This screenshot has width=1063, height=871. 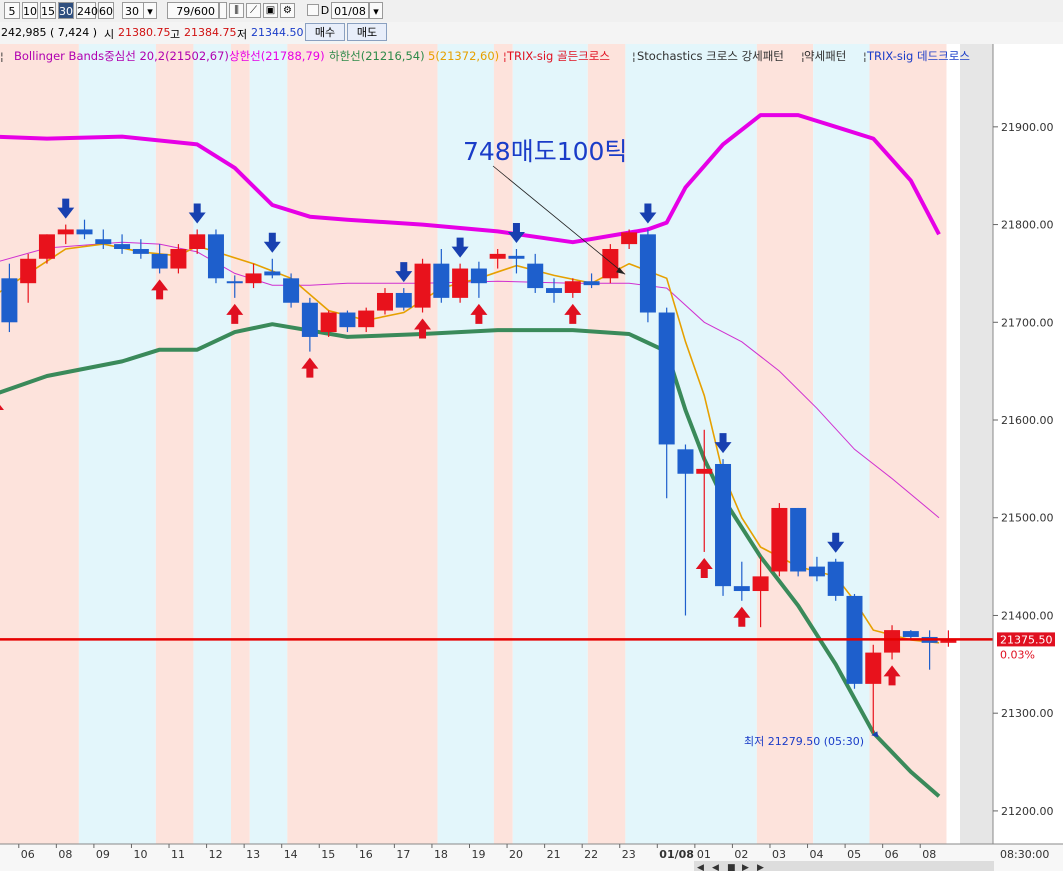 I want to click on bar-count-field: 79/600, so click(x=193, y=10).